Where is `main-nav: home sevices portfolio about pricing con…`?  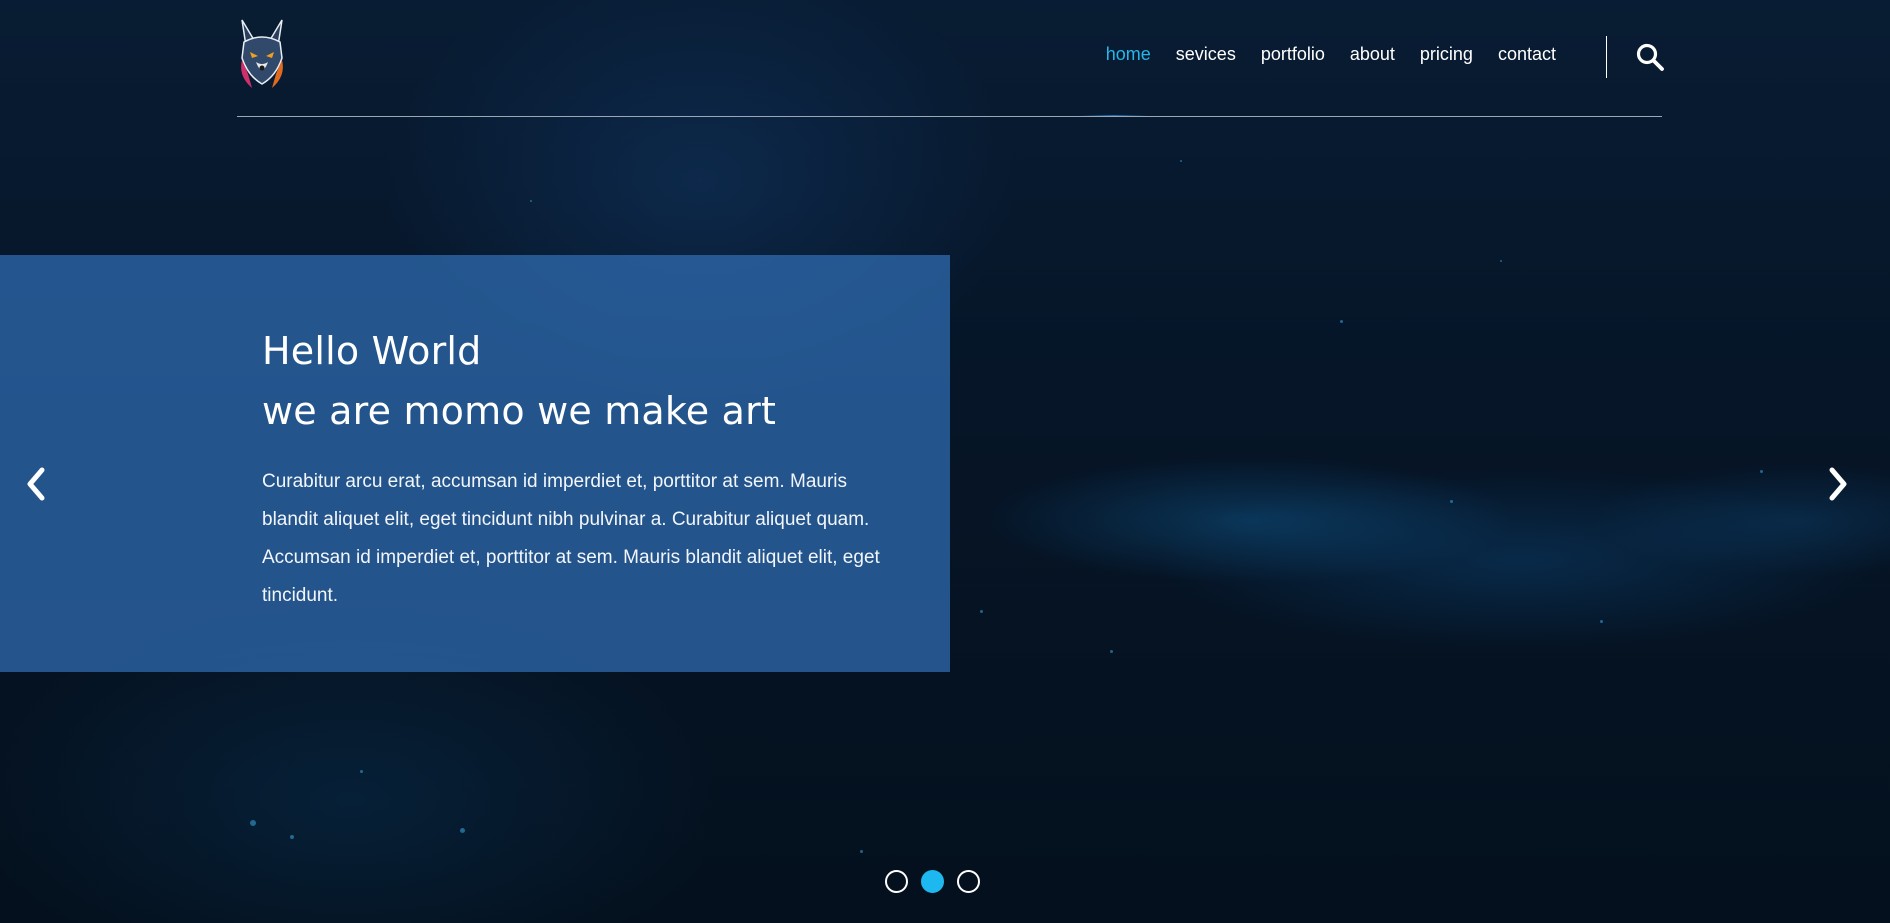 main-nav: home sevices portfolio about pricing con… is located at coordinates (1331, 54).